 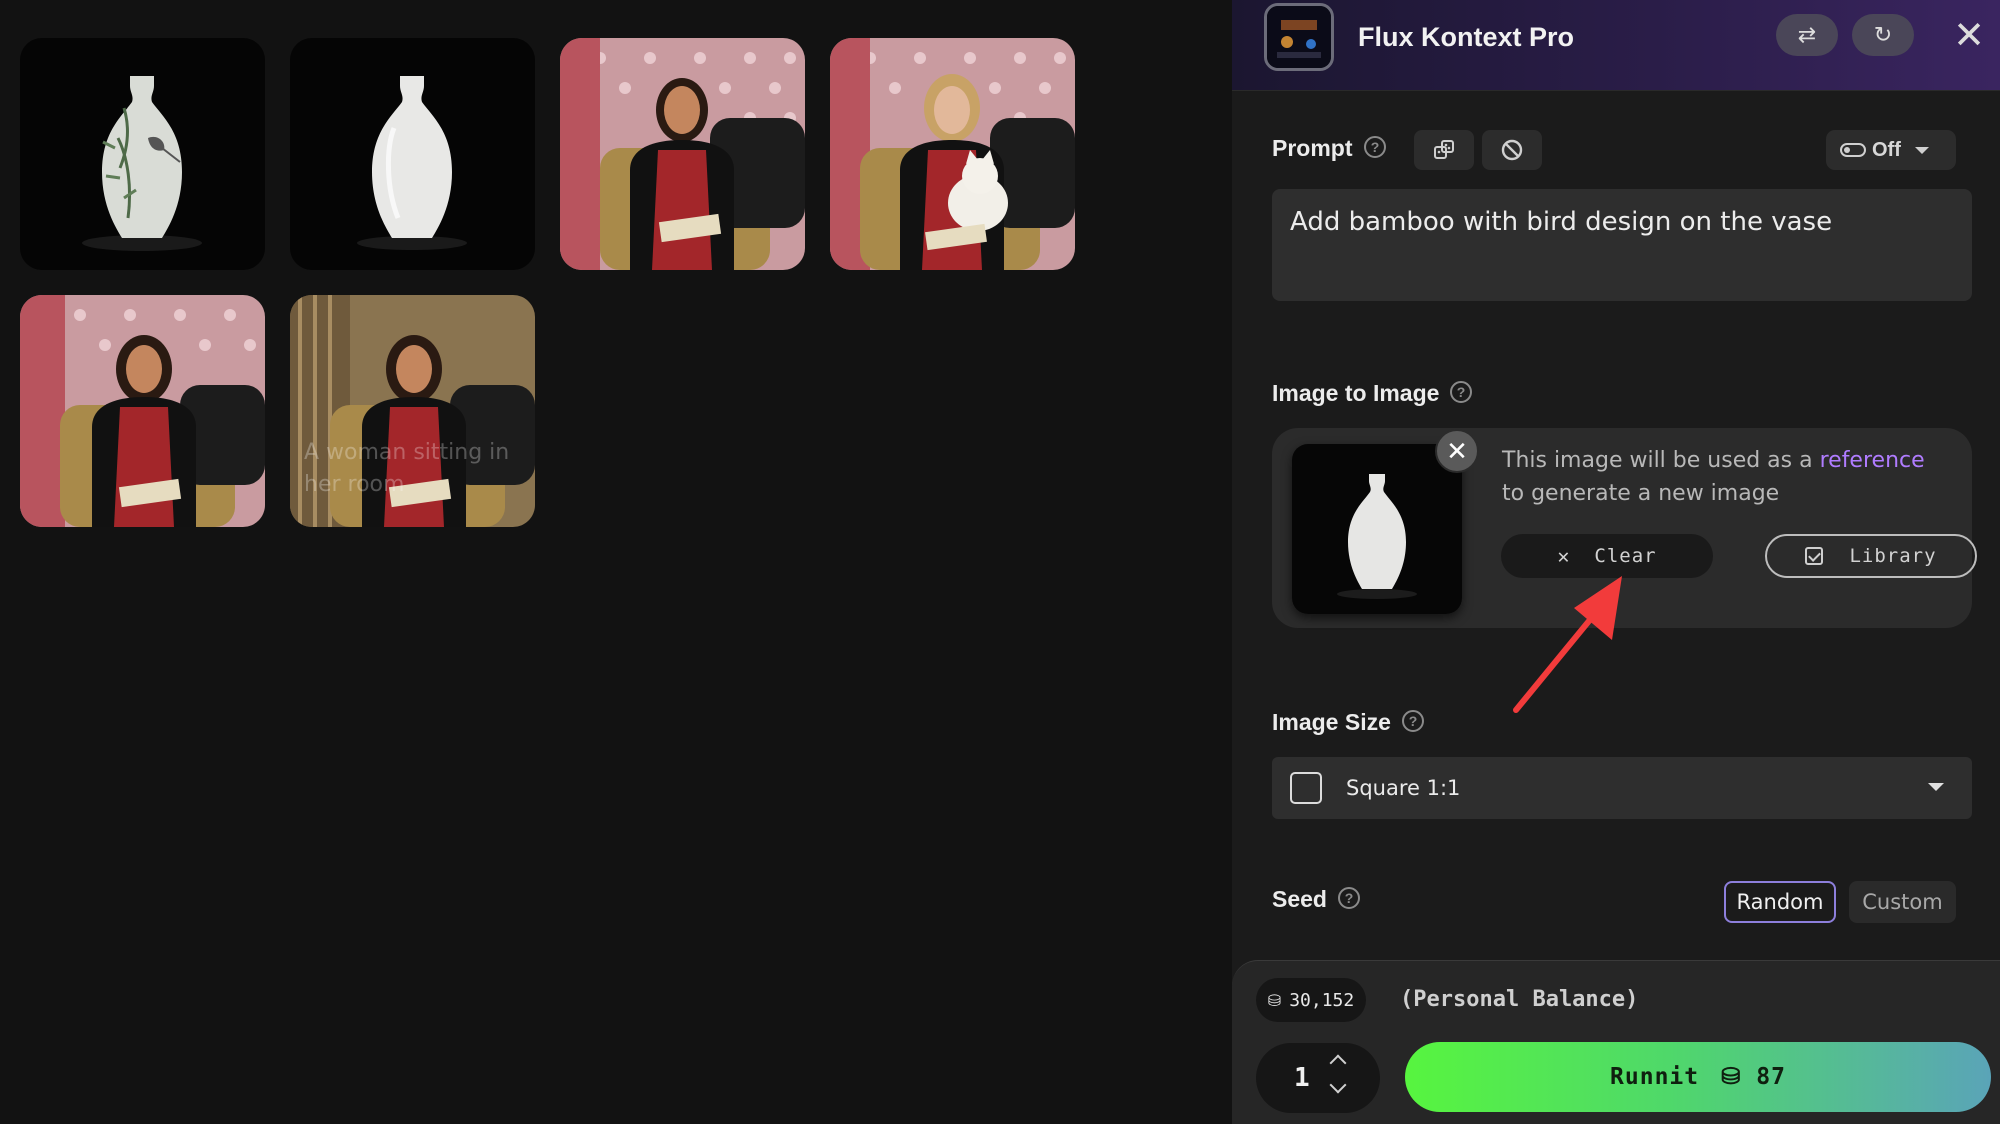 I want to click on swap-icon: ⇄, so click(x=1807, y=34).